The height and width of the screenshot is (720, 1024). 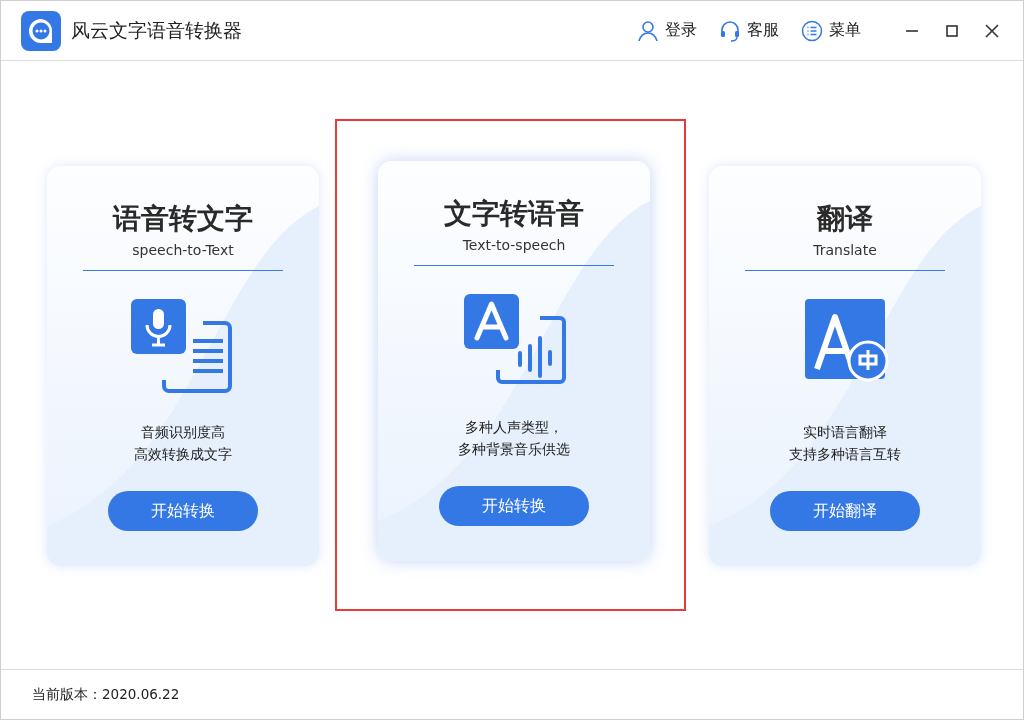 I want to click on card-subtitle: Text-to-speech, so click(x=514, y=245).